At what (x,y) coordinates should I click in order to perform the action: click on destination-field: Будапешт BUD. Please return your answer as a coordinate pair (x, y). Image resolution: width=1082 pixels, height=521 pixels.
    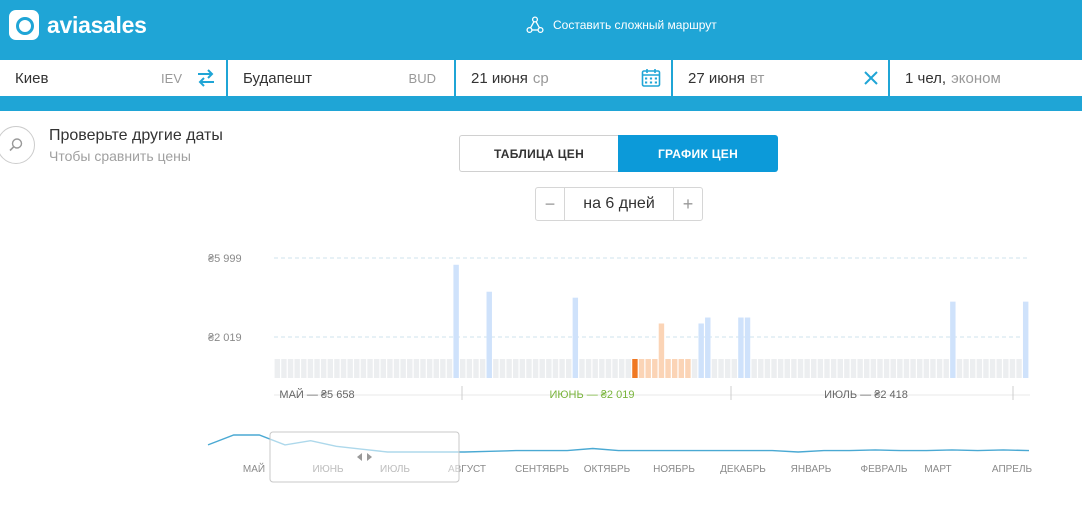
    Looking at the image, I should click on (341, 78).